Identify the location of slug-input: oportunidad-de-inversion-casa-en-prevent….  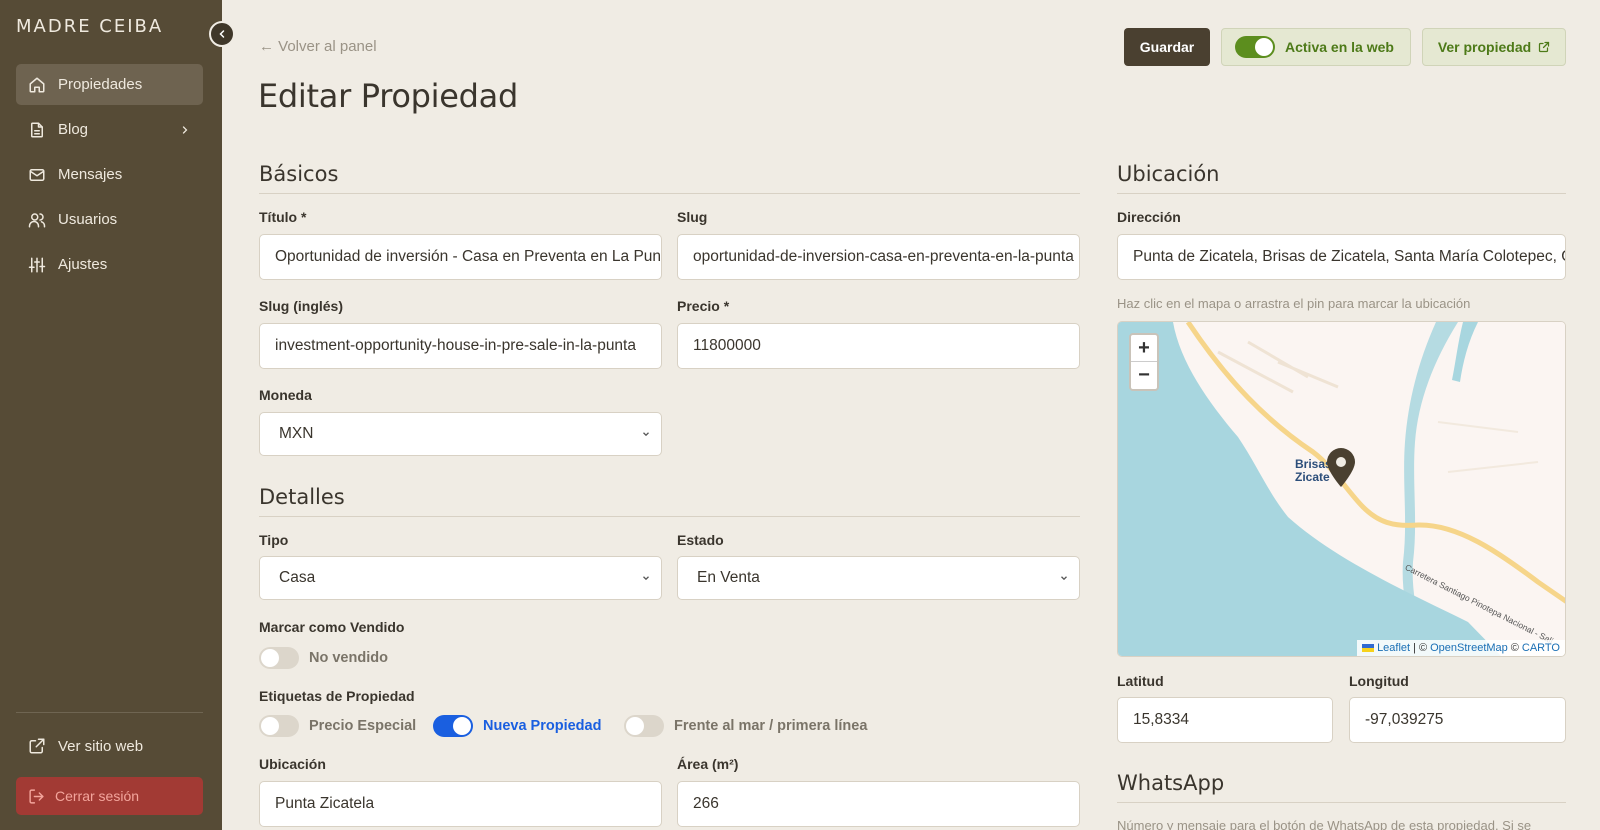
(878, 257).